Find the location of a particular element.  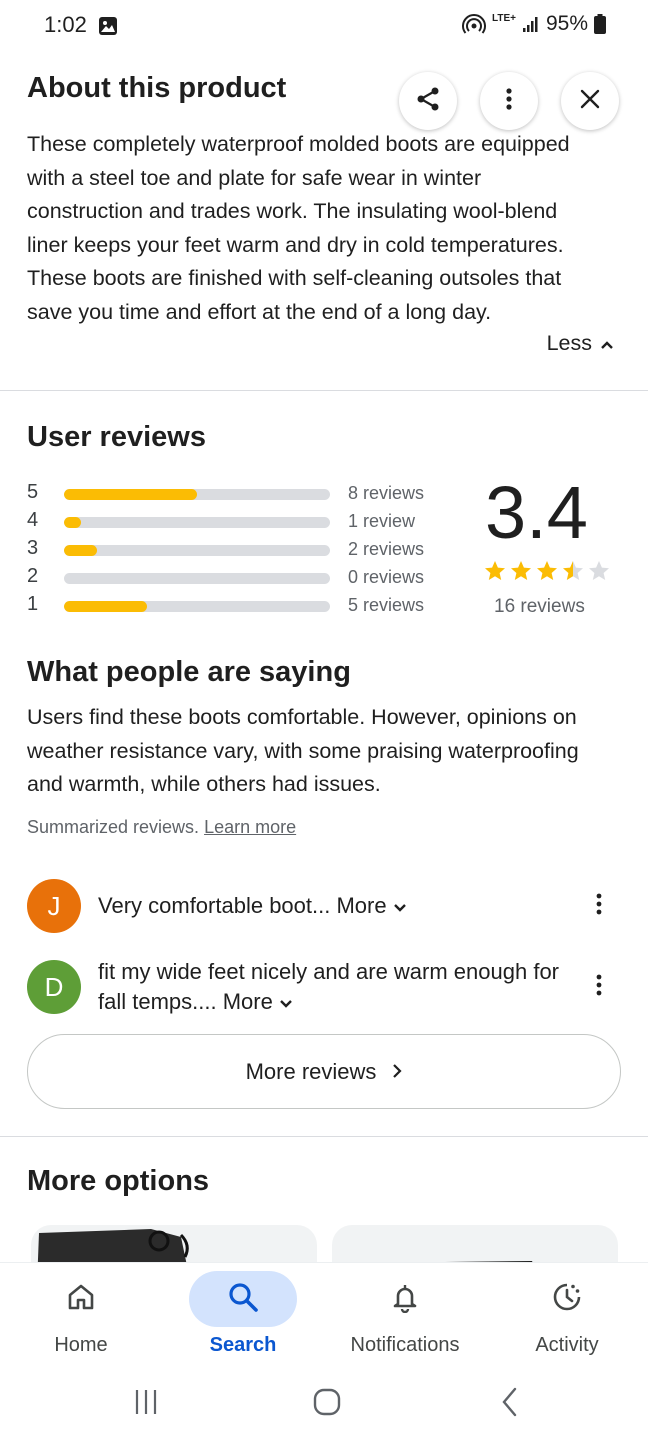

more-reviews-button: More reviews is located at coordinates (324, 1071).